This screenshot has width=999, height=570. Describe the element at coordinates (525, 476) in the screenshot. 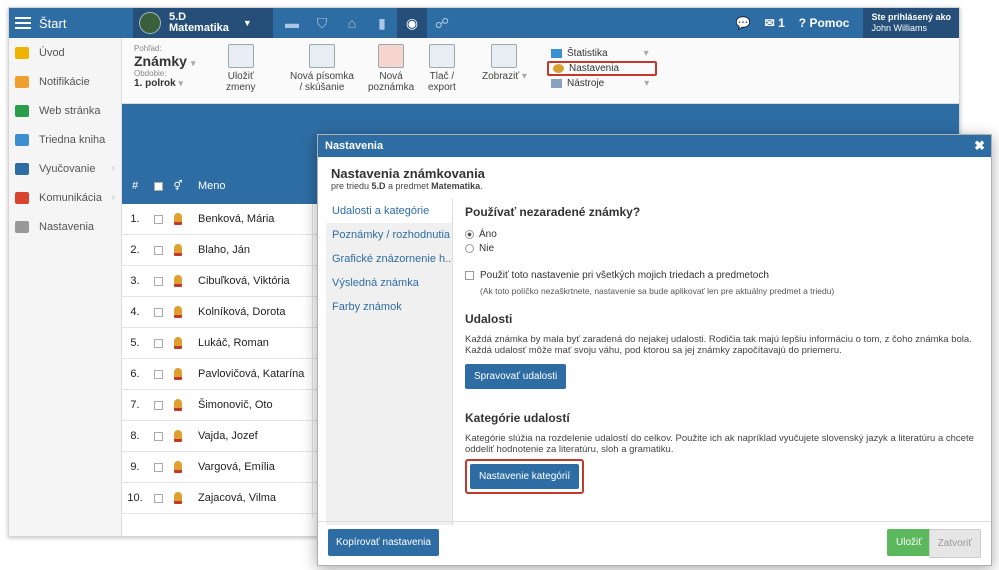

I see `categories-settings-button: Nastavenie kategórií` at that location.